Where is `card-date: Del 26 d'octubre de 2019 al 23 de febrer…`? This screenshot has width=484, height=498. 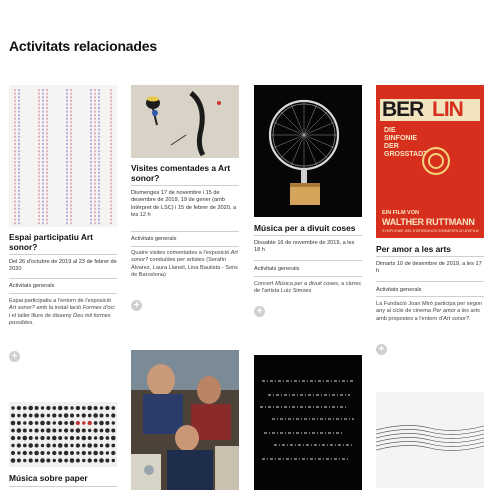
card-date: Del 26 d'octubre de 2019 al 23 de febrer… is located at coordinates (63, 266).